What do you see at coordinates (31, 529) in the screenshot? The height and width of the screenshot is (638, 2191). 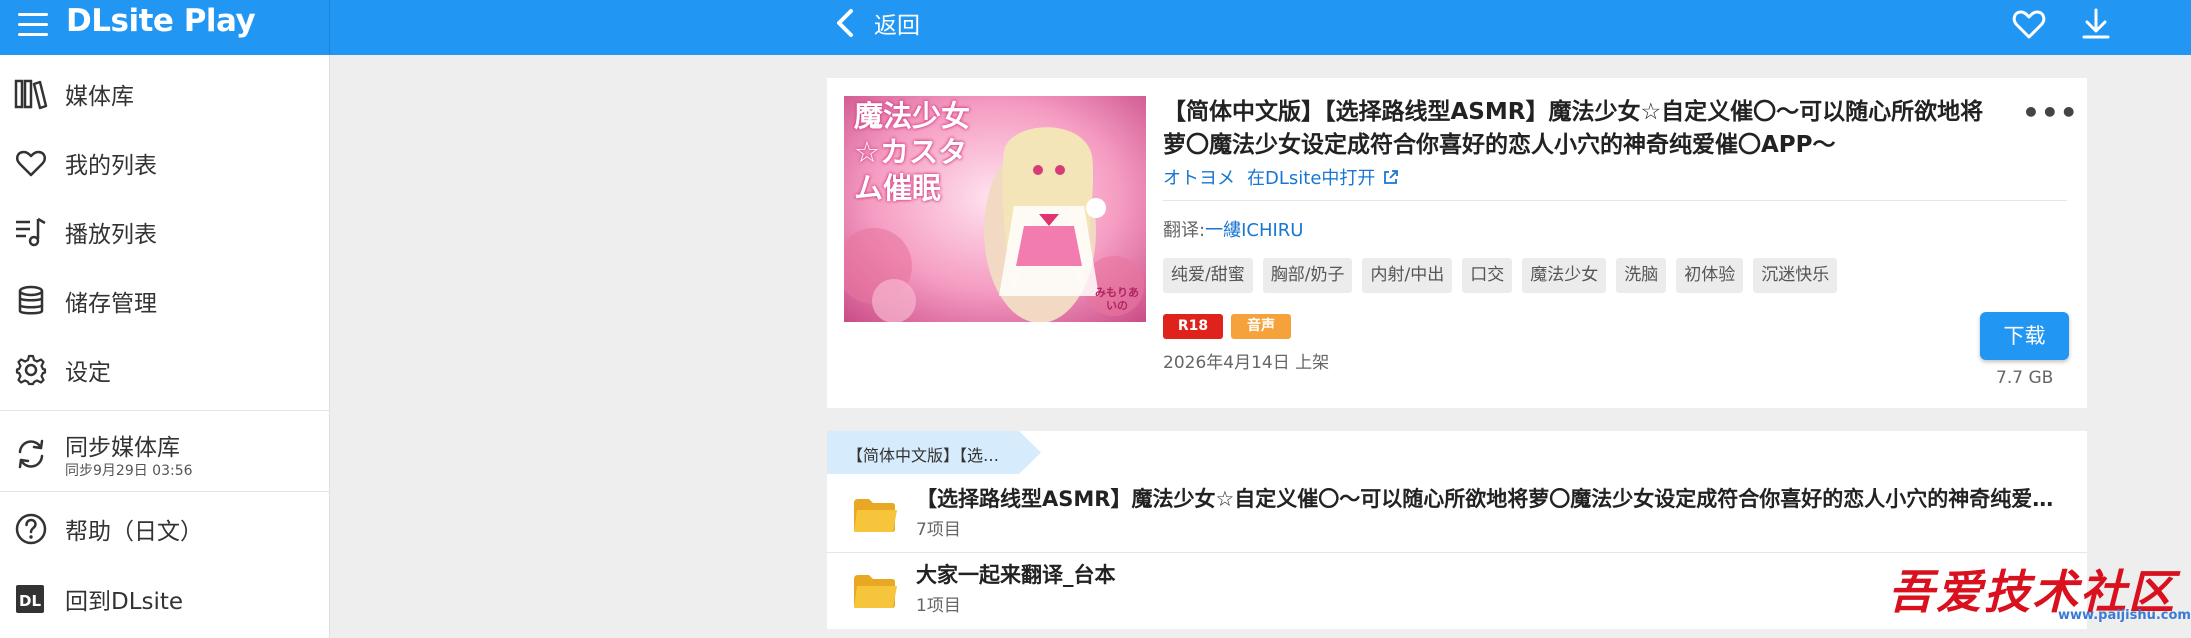 I see `help-icon` at bounding box center [31, 529].